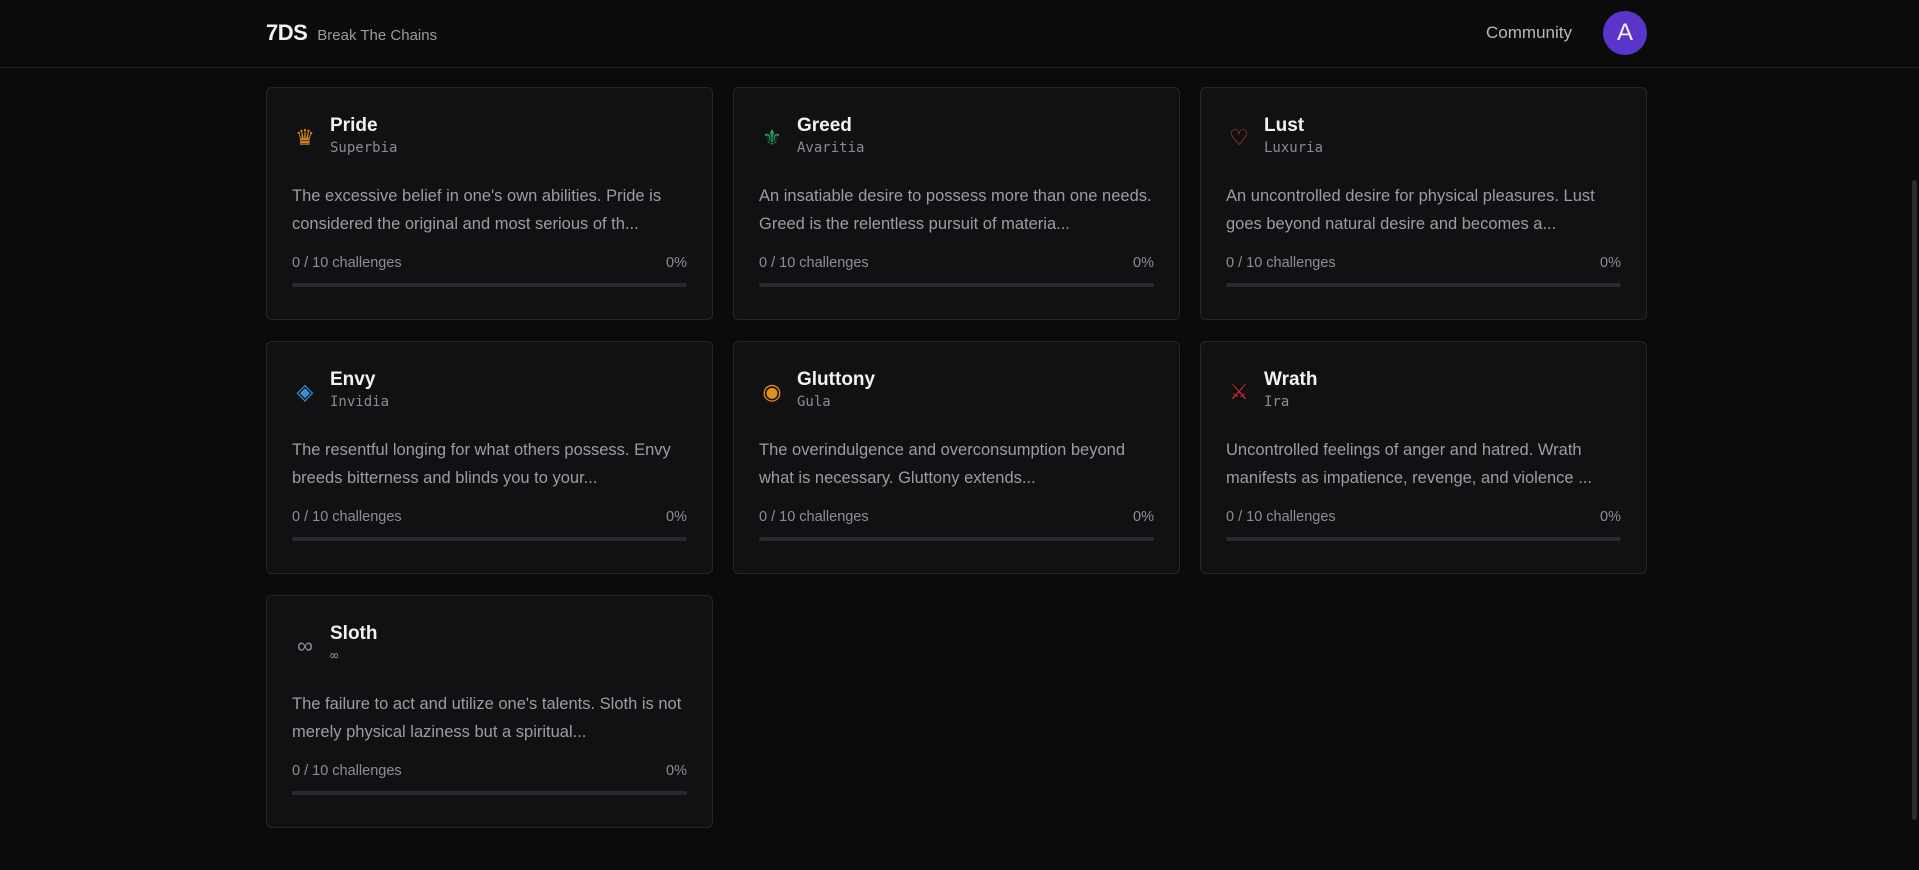 The image size is (1919, 870). Describe the element at coordinates (1291, 379) in the screenshot. I see `sin-name: Wrath` at that location.